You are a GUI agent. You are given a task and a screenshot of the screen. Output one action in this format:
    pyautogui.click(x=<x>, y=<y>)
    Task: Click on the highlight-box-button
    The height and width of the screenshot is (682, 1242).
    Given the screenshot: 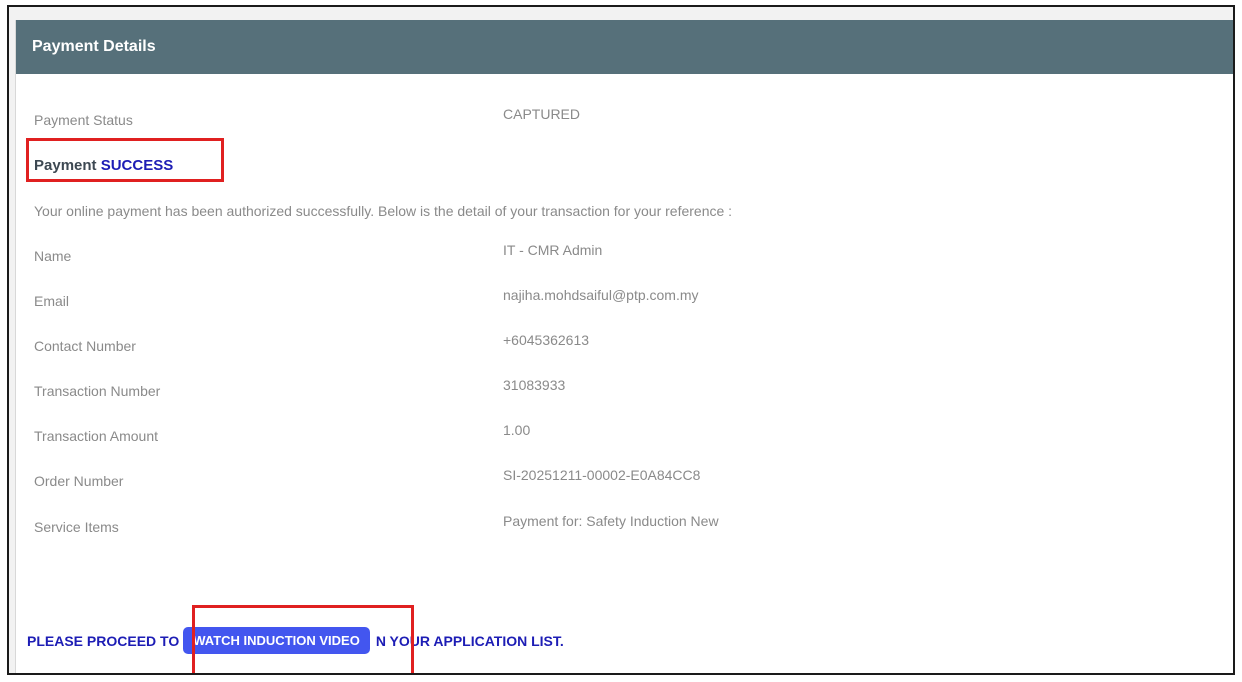 What is the action you would take?
    pyautogui.click(x=303, y=639)
    